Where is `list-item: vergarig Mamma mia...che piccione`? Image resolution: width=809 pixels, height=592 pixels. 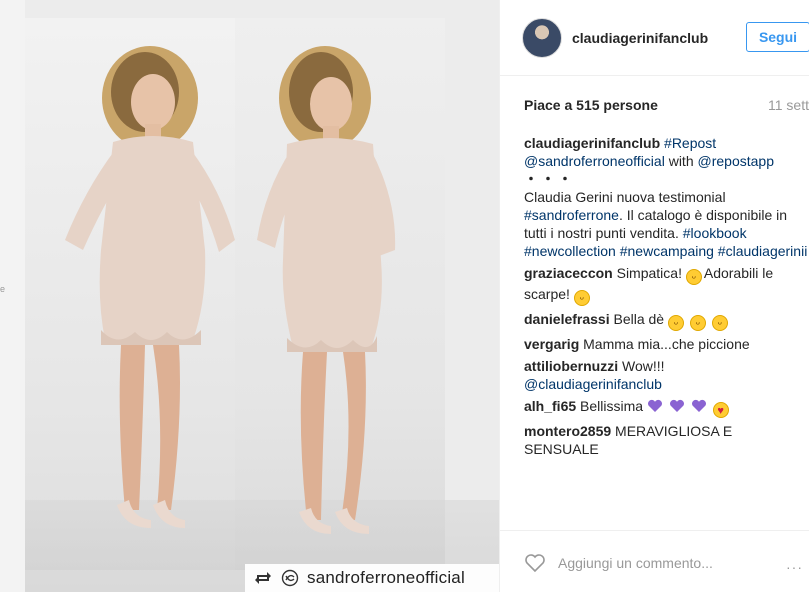
list-item: vergarig Mamma mia...che piccione is located at coordinates (666, 344).